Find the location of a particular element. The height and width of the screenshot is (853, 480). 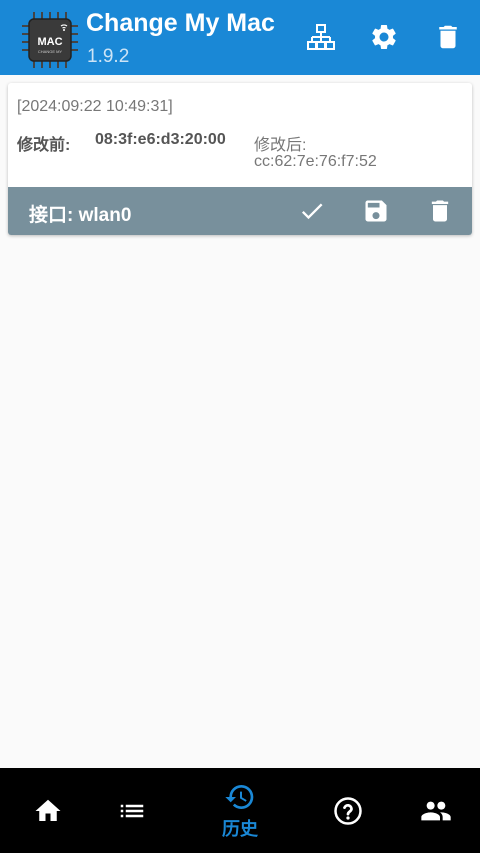

check-icon is located at coordinates (312, 211).